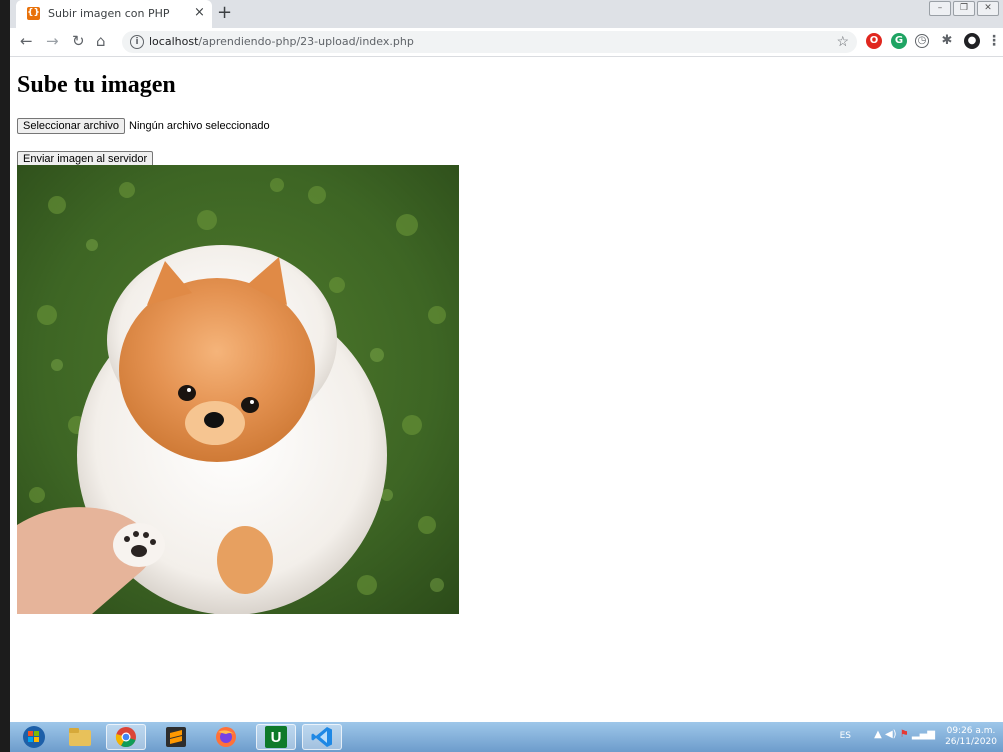  Describe the element at coordinates (940, 8) in the screenshot. I see `minimize-button: –` at that location.